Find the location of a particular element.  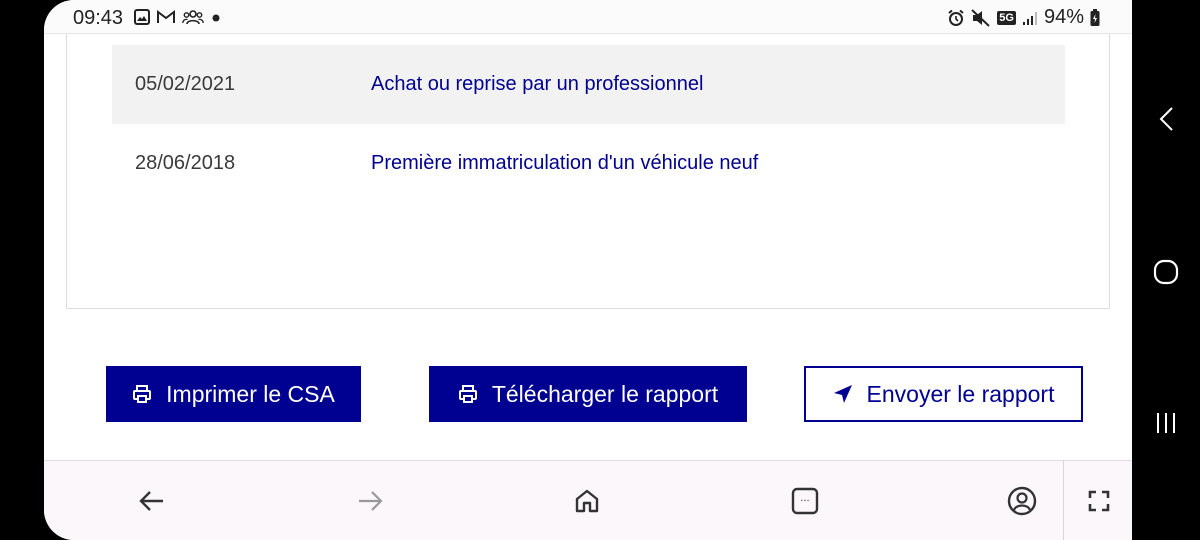

print-csa-label: Imprimer le CSA is located at coordinates (250, 393).